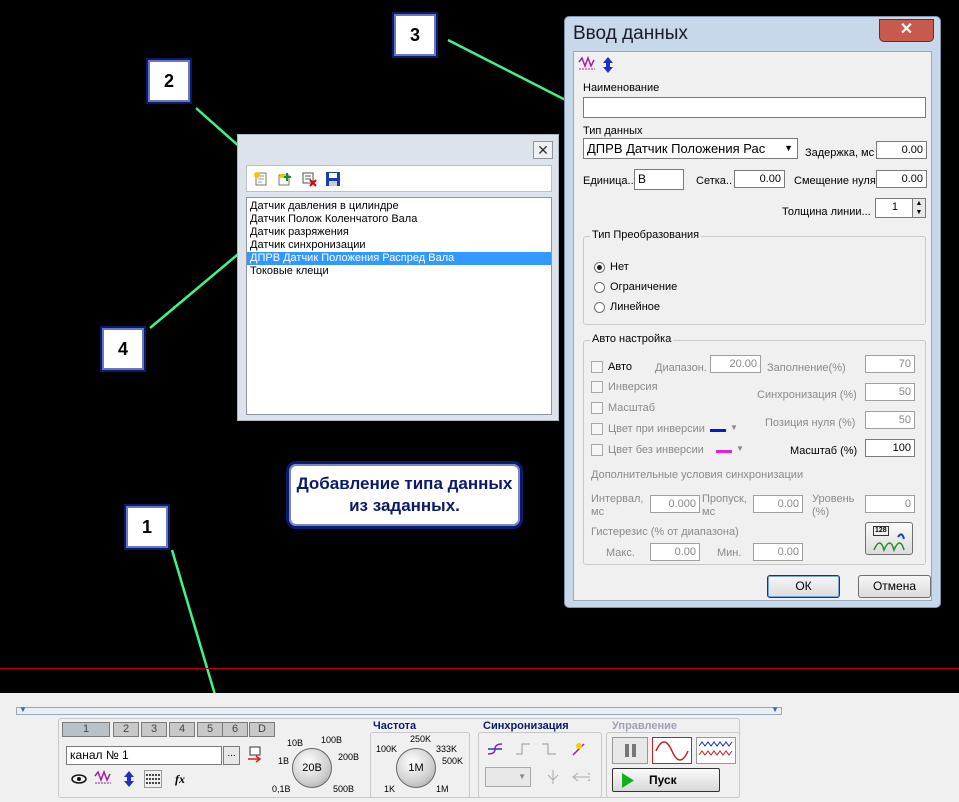 The height and width of the screenshot is (802, 959). Describe the element at coordinates (144, 755) in the screenshot. I see `channel-name-input: канал № 1` at that location.